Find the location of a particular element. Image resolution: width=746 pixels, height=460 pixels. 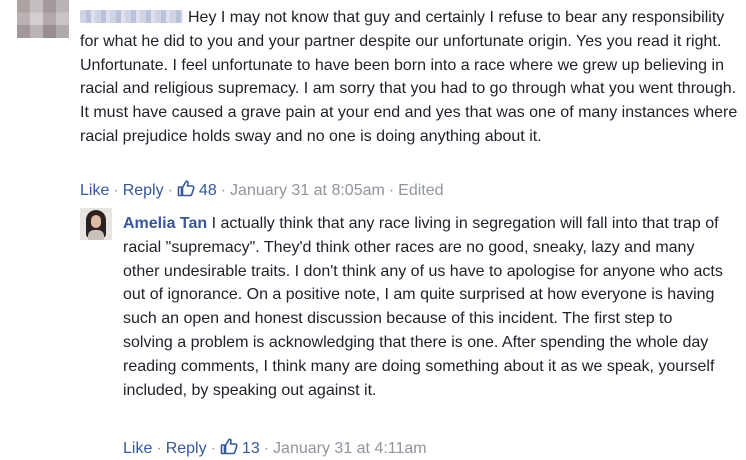

like-count-button: 13 is located at coordinates (240, 447).